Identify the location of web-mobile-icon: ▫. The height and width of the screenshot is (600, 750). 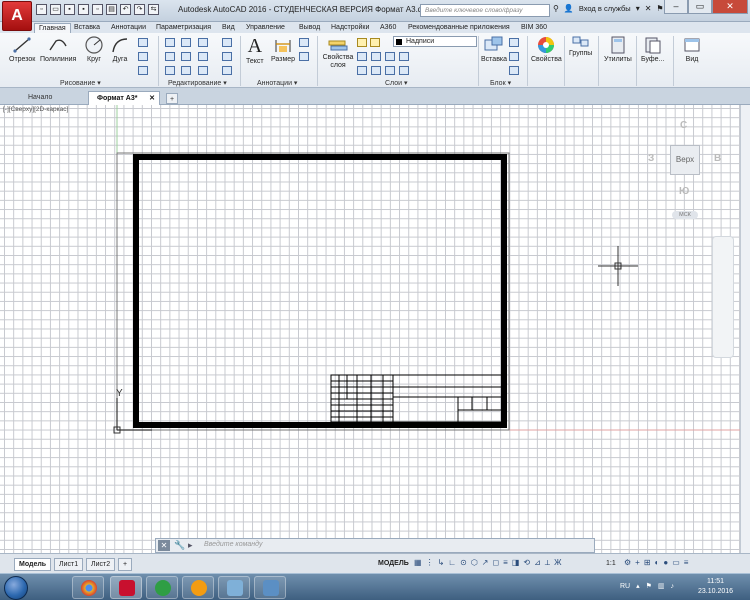
(97, 9).